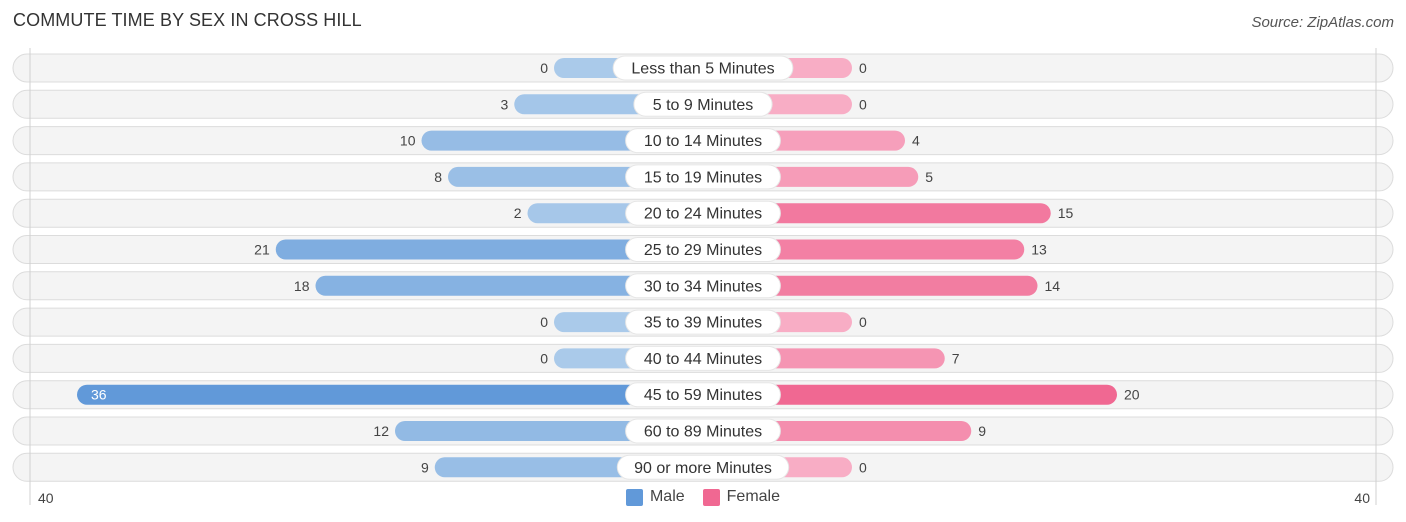 The height and width of the screenshot is (522, 1406). What do you see at coordinates (703, 286) in the screenshot?
I see `category-label: 30 to 34 Minutes` at bounding box center [703, 286].